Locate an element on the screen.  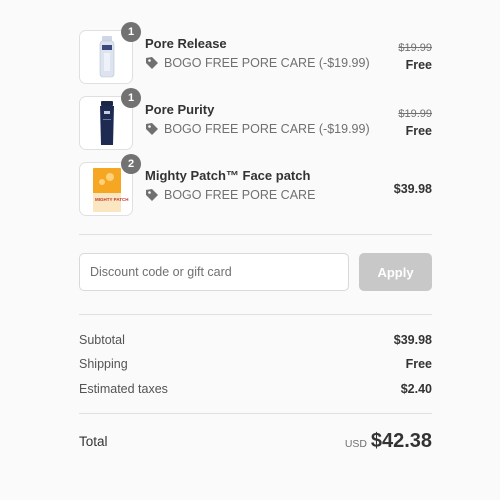
product-name: Mighty Patch™ Face patch is located at coordinates (228, 175).